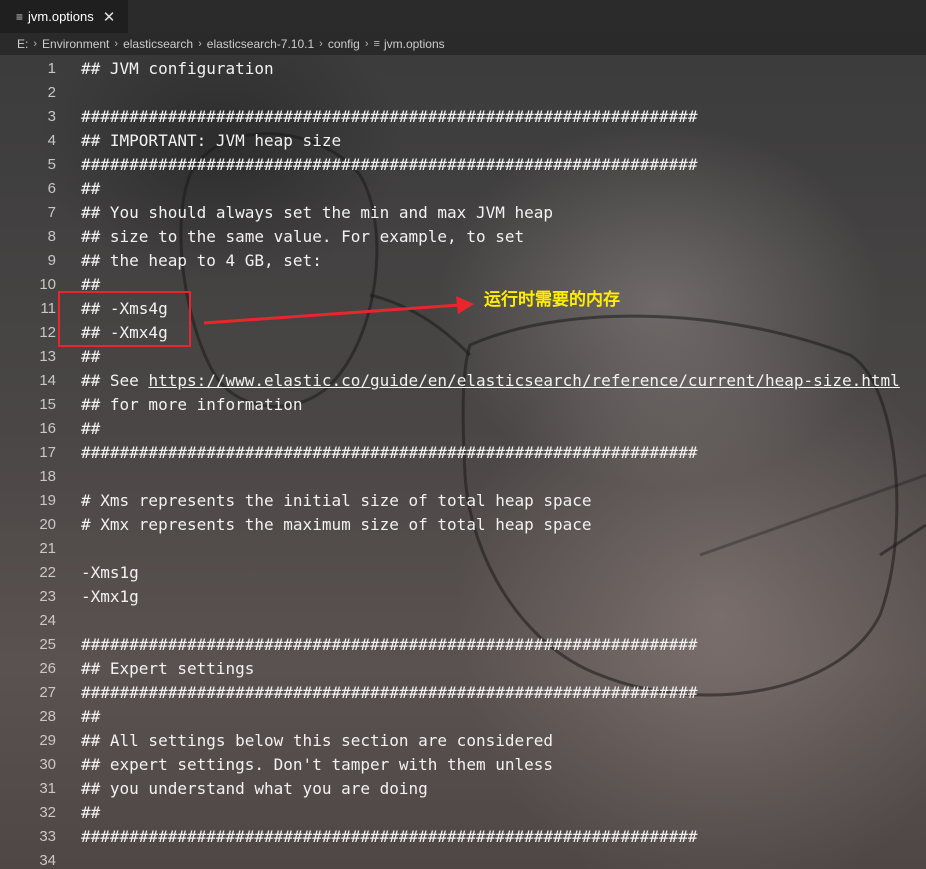 This screenshot has width=926, height=869. Describe the element at coordinates (75, 44) in the screenshot. I see `breadcrumb-item-environment: Environment` at that location.